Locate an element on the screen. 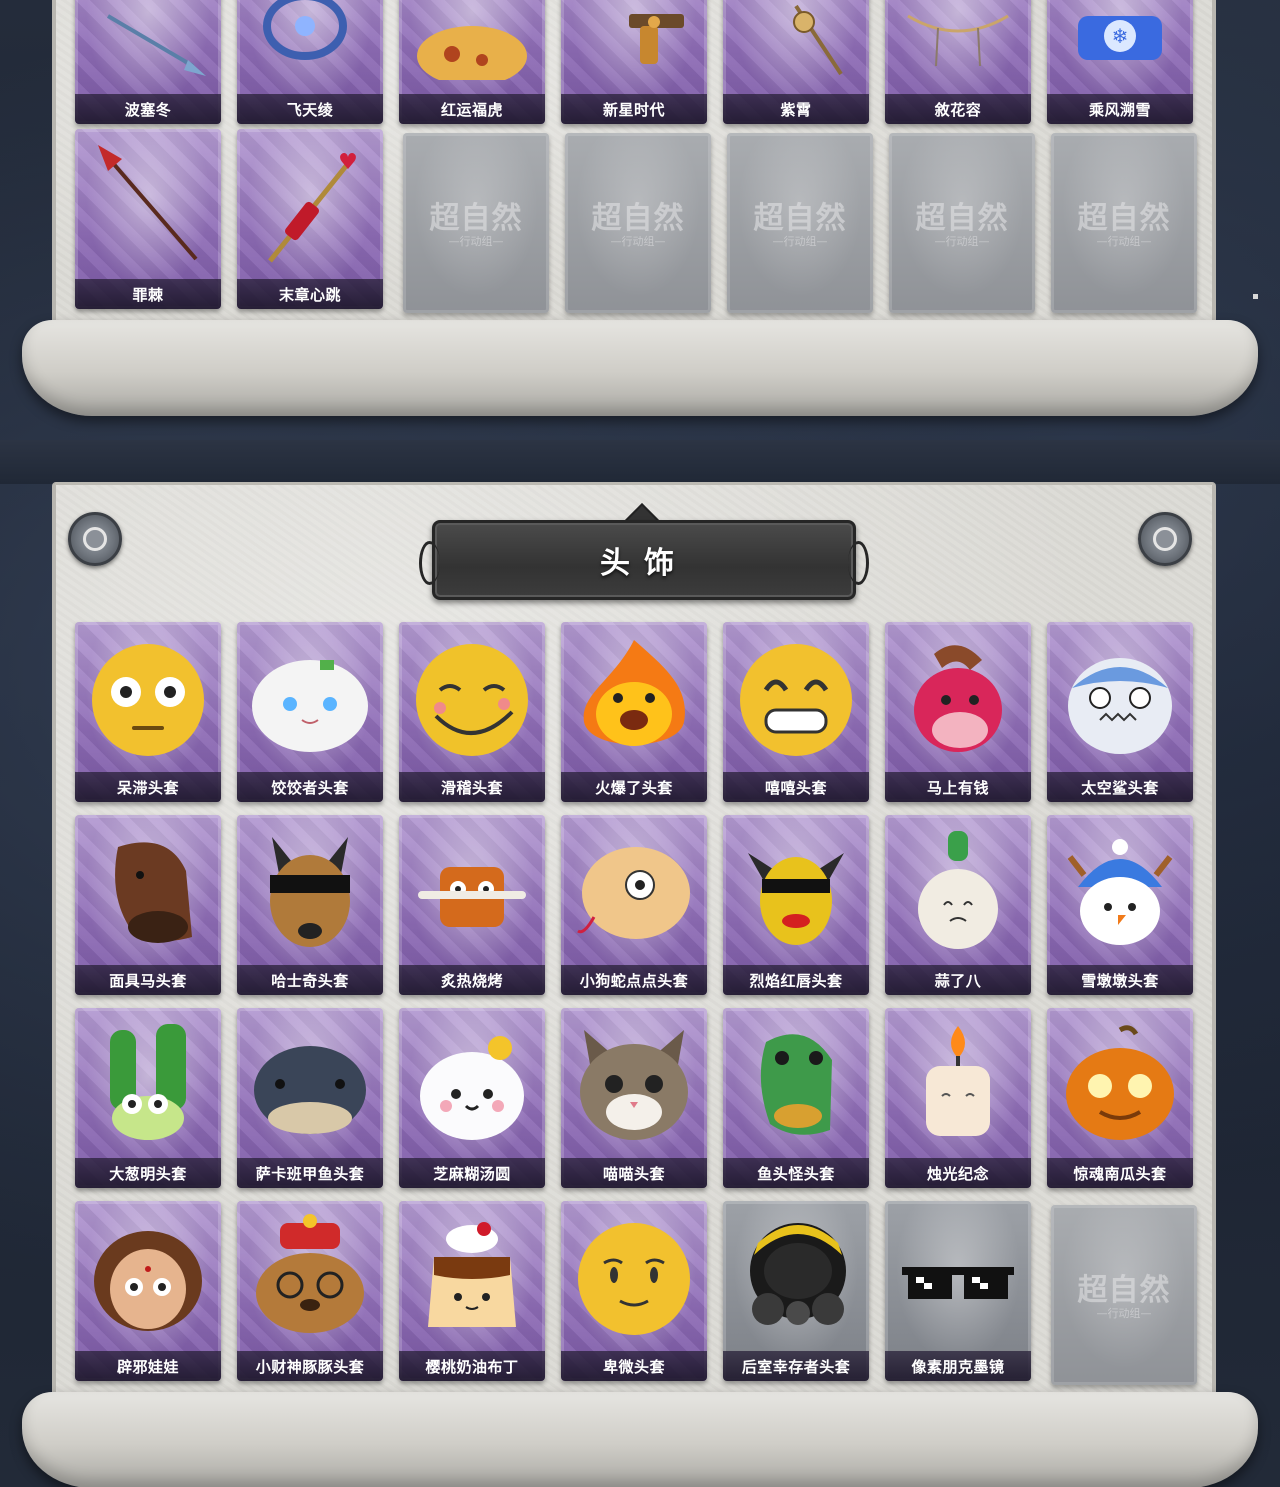  headwear-card: 马上有钱 is located at coordinates (958, 712).